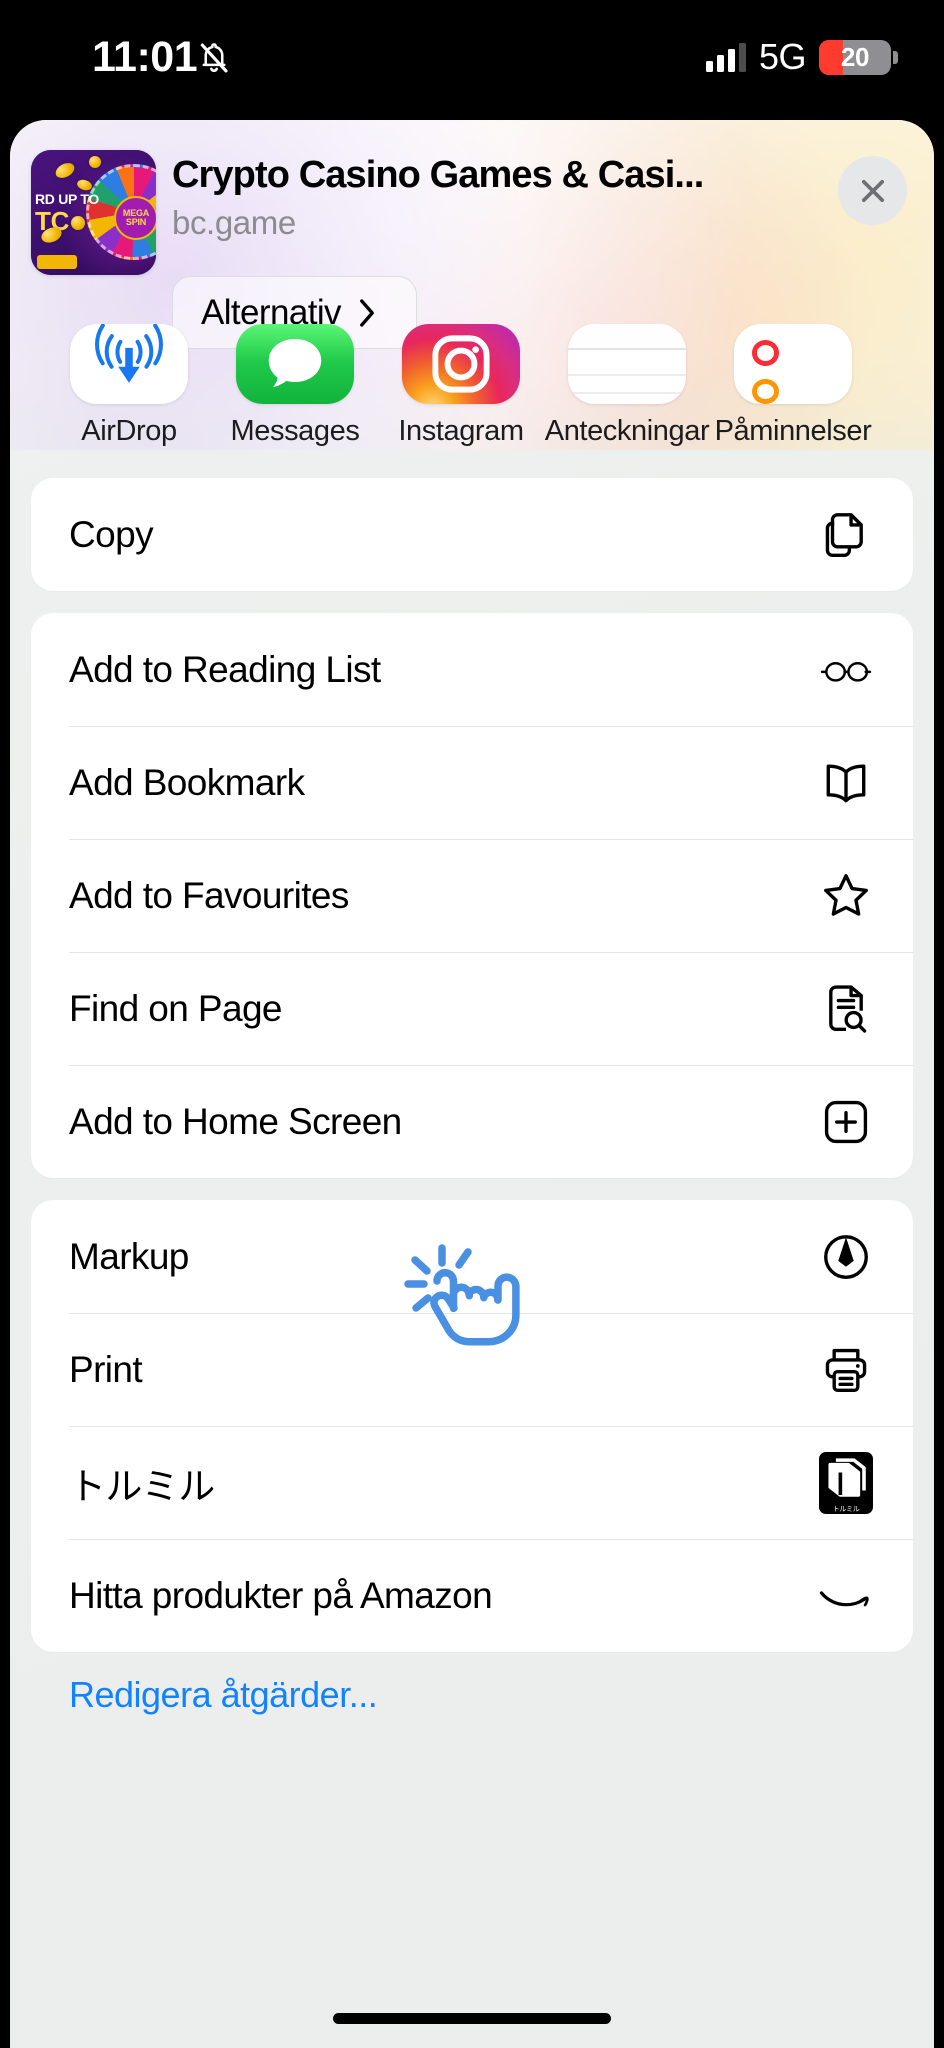  What do you see at coordinates (209, 895) in the screenshot?
I see `action-label: Add to Favourites` at bounding box center [209, 895].